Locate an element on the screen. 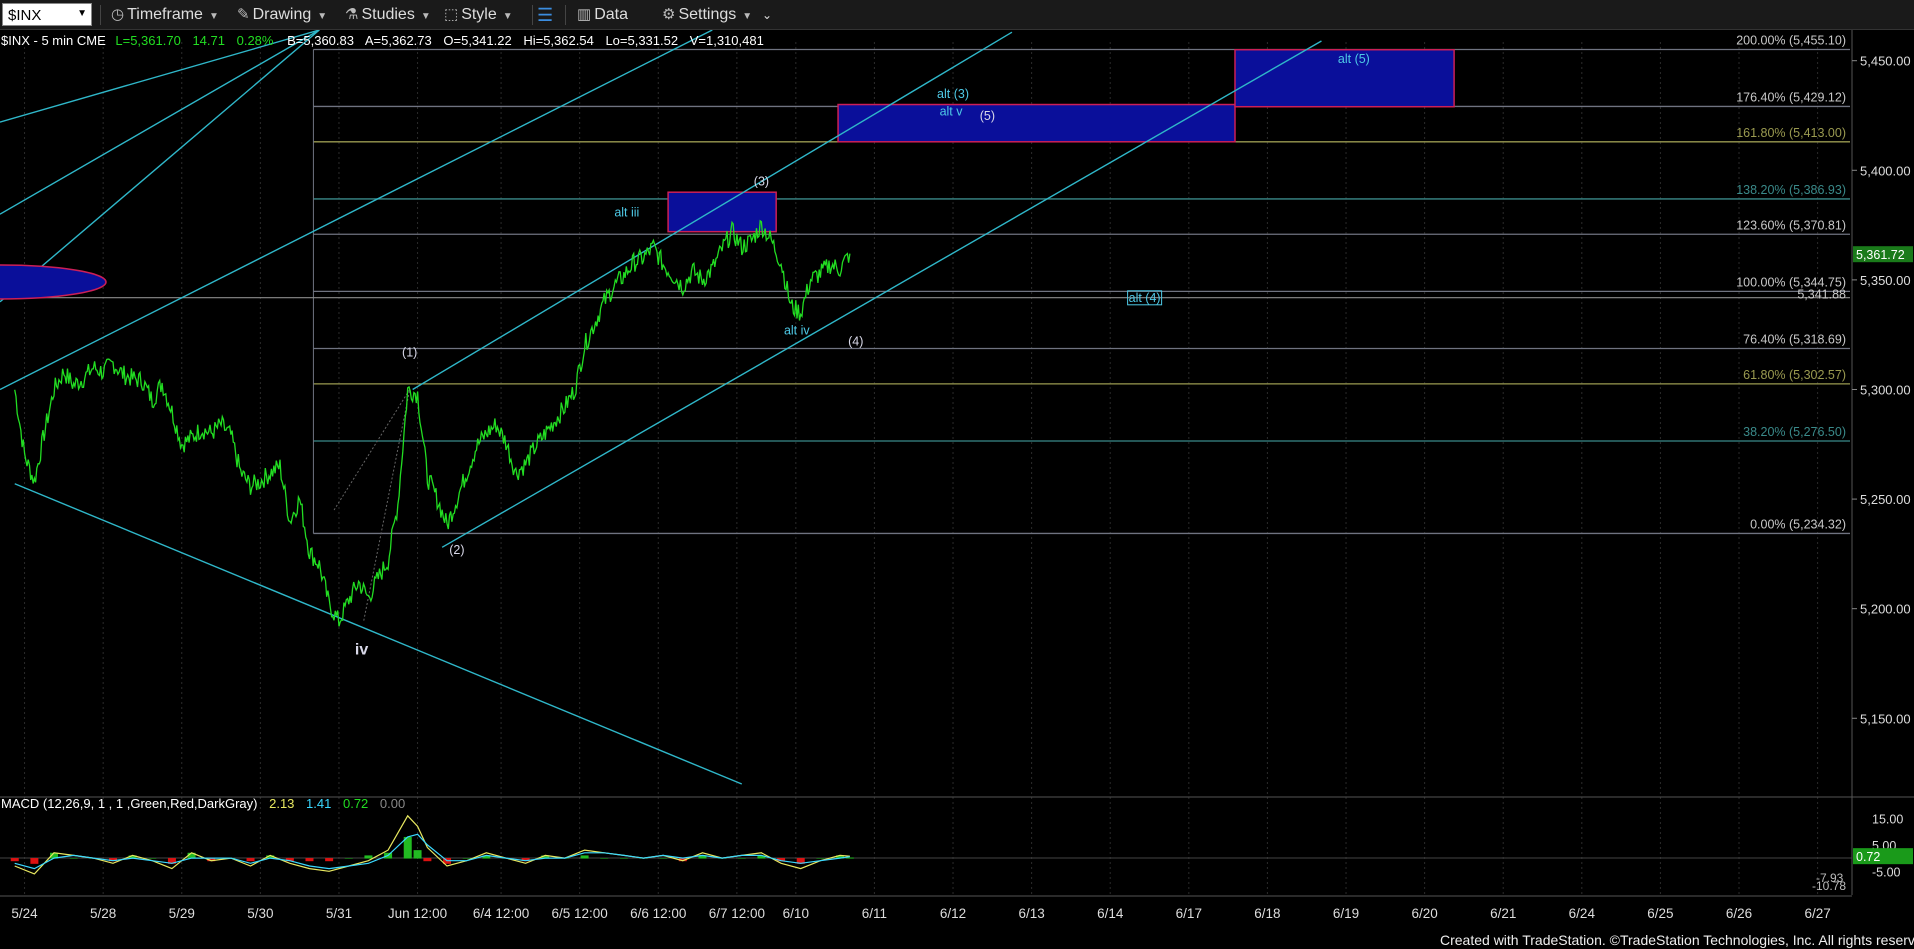 The height and width of the screenshot is (949, 1914). macd-value-label: 0.72 is located at coordinates (1868, 857).